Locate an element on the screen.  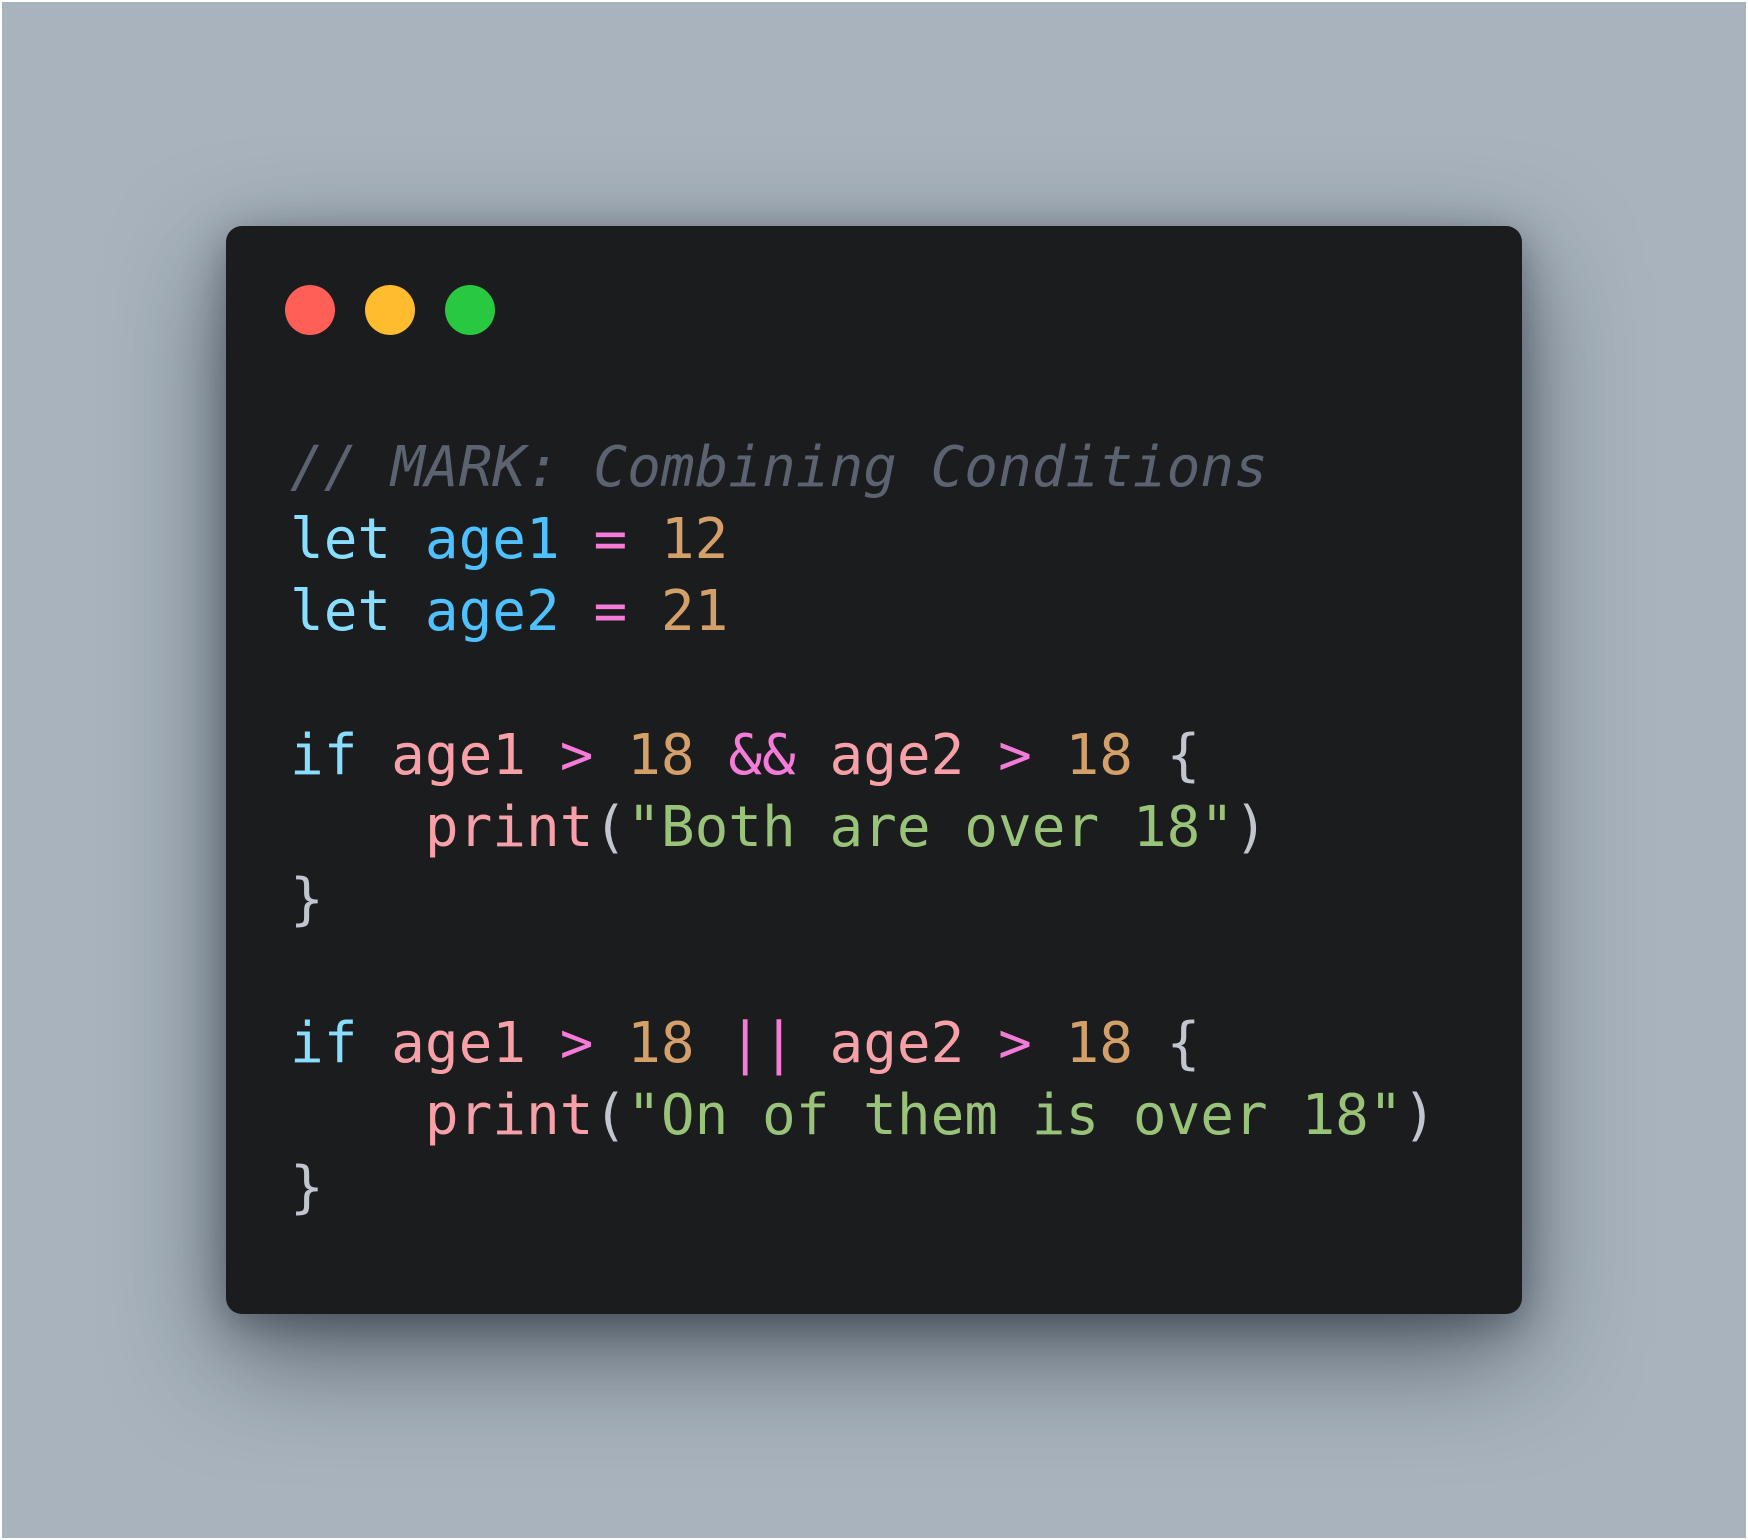
code-line: print("Both are over 18") is located at coordinates (863, 828).